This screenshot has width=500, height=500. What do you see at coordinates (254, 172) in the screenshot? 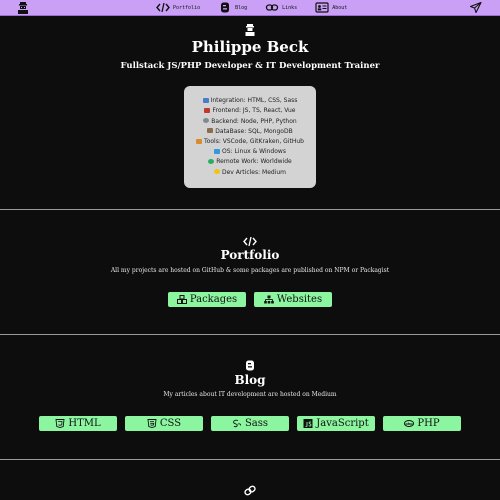
I see `skill-text: Dev Articles: Medium` at bounding box center [254, 172].